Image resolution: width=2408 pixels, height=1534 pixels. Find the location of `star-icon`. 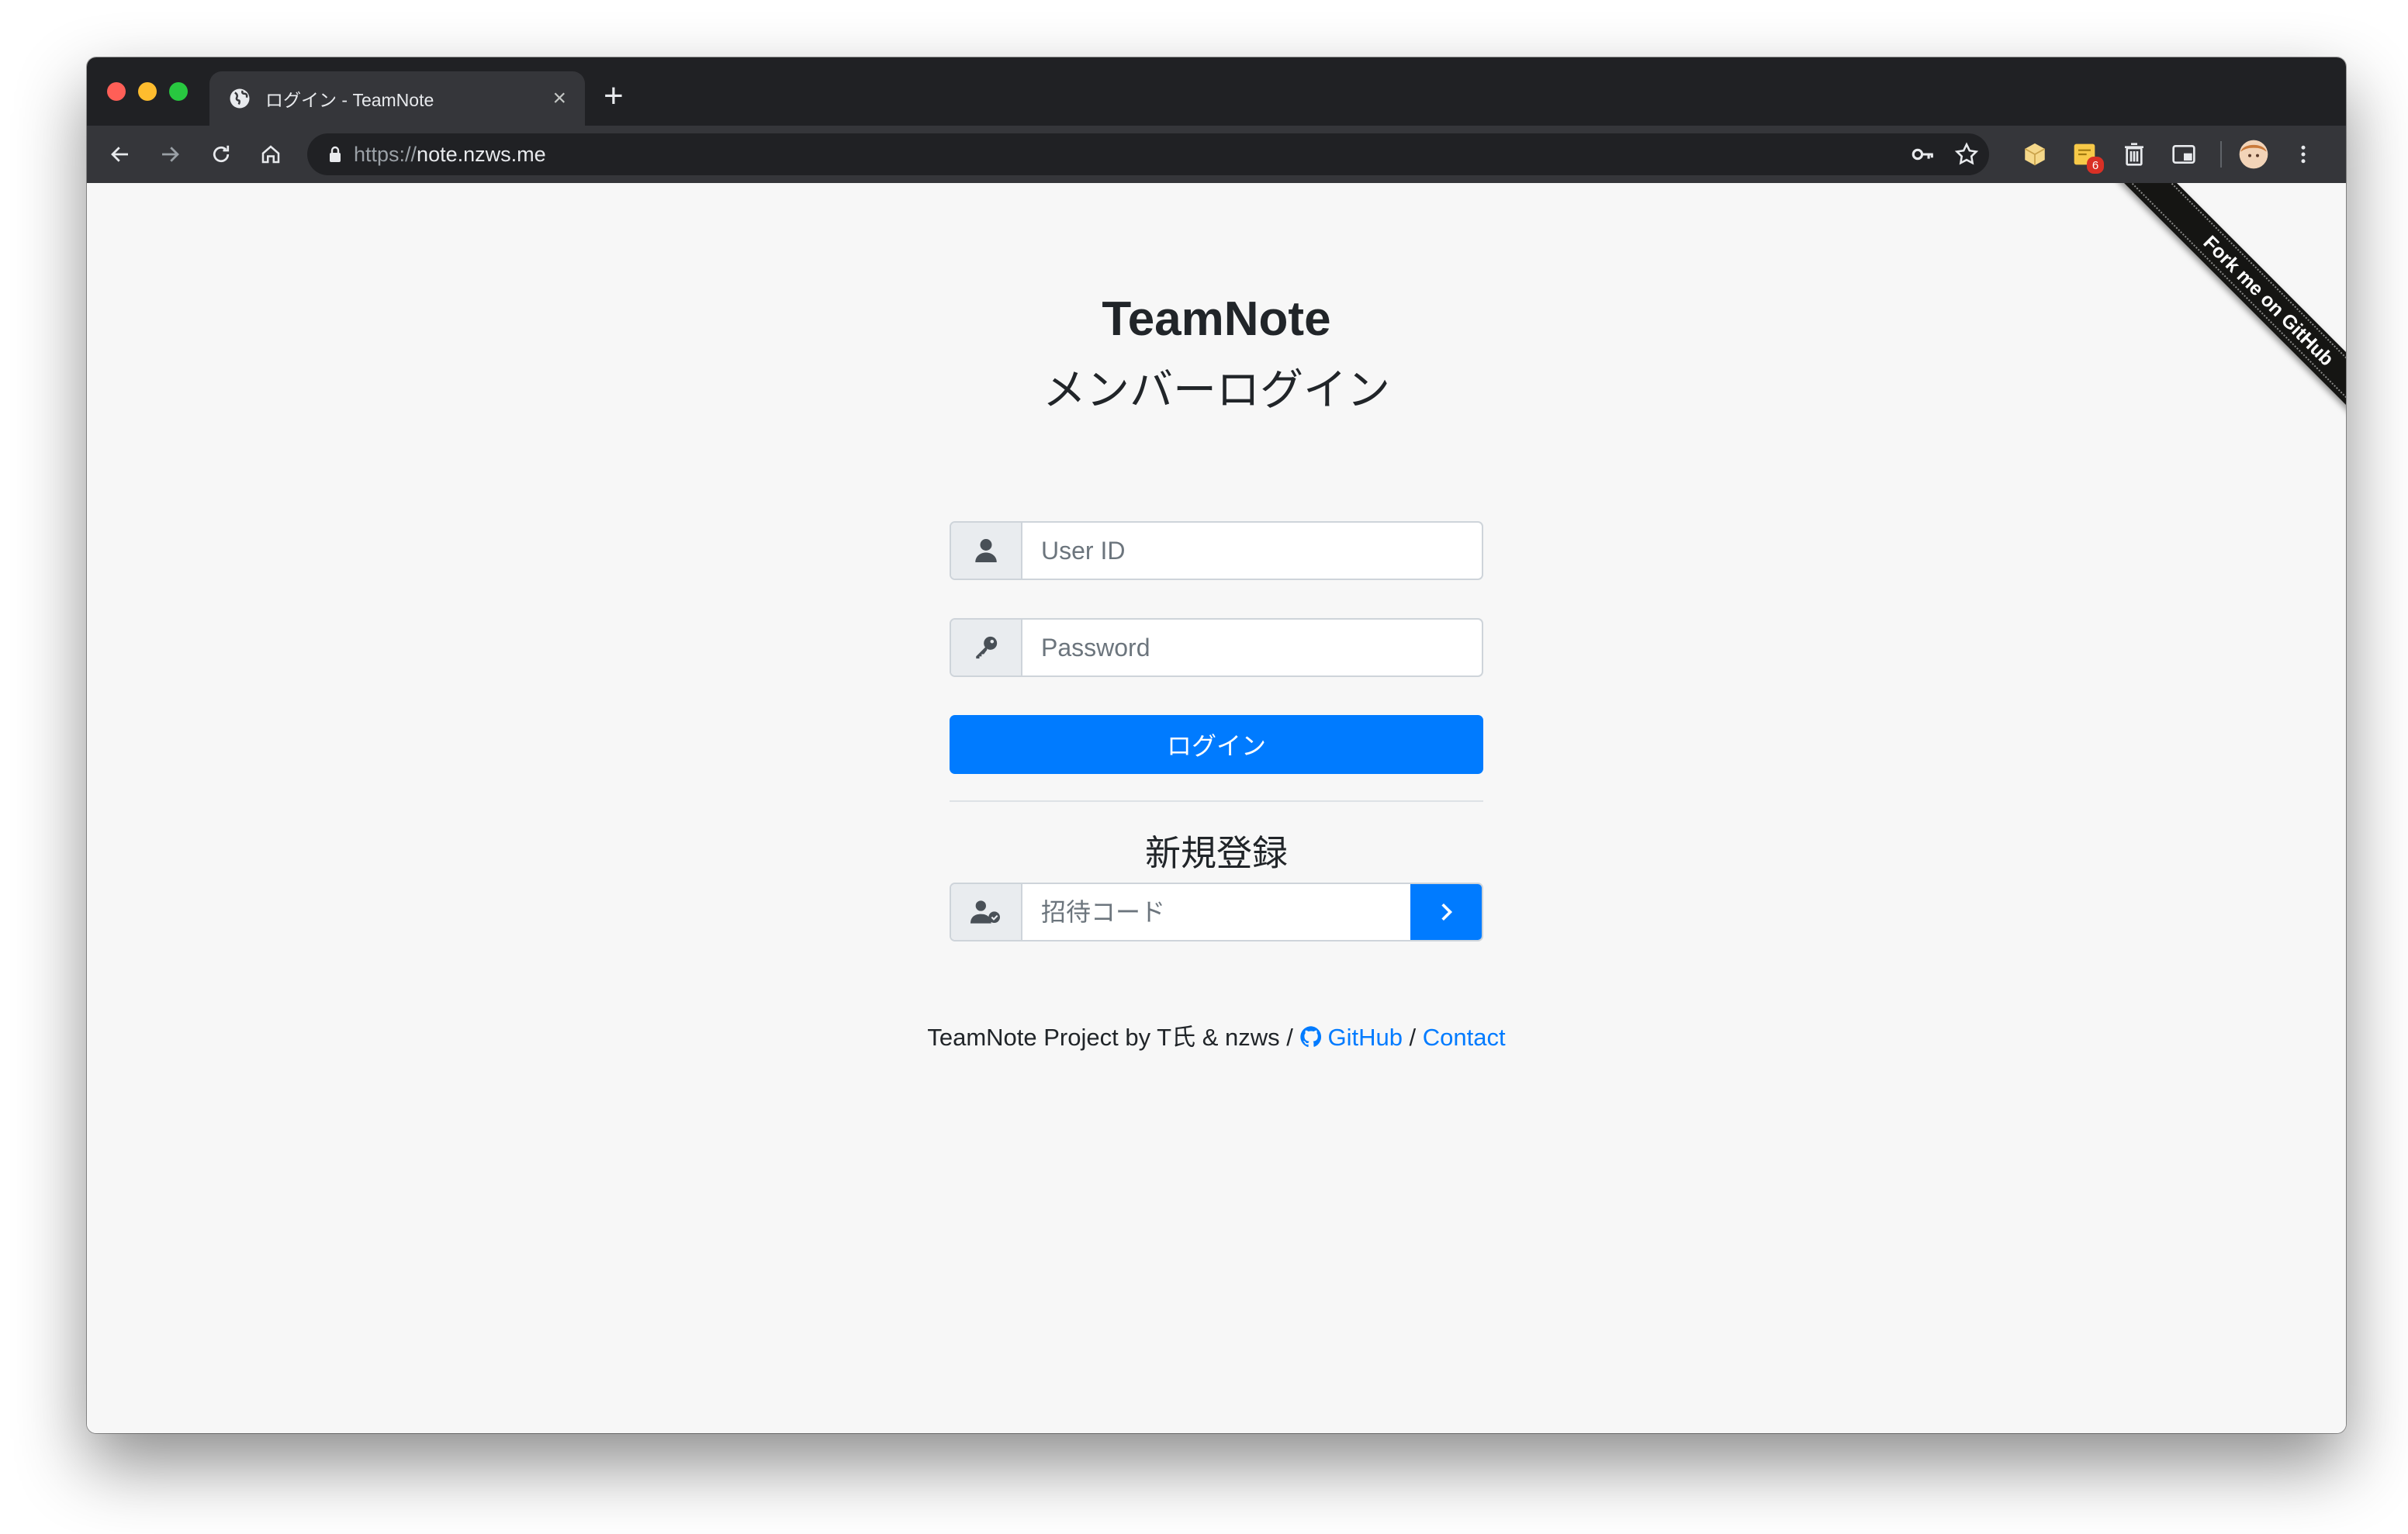

star-icon is located at coordinates (1966, 154).